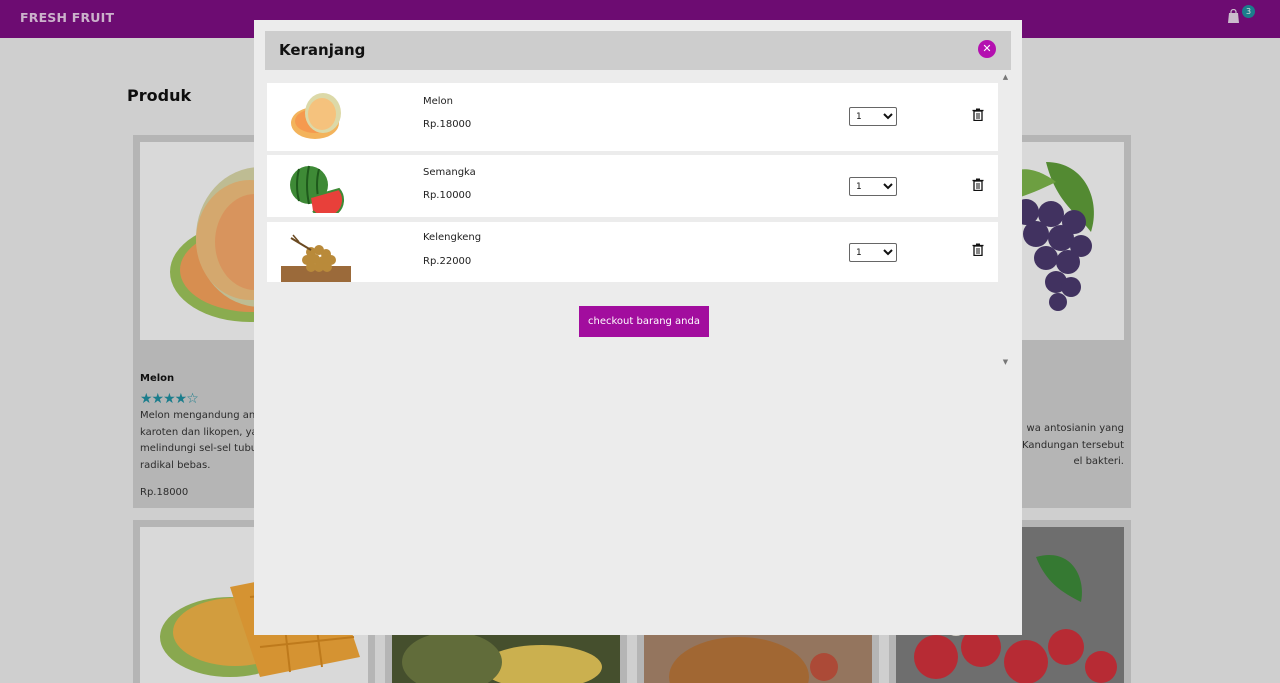 The image size is (1280, 683). Describe the element at coordinates (452, 237) in the screenshot. I see `item-name: Kelengkeng` at that location.